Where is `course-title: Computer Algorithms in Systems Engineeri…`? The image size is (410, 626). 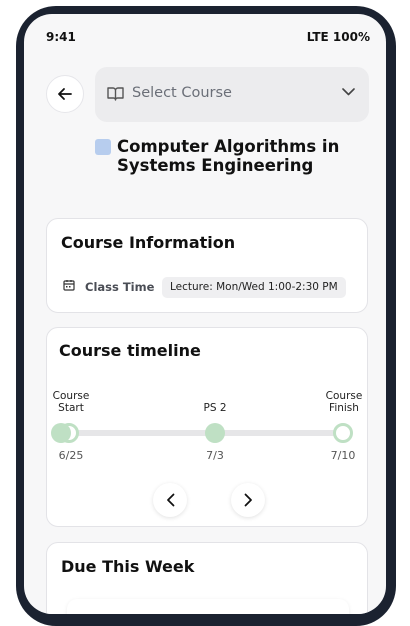
course-title: Computer Algorithms in Systems Engineeri… is located at coordinates (228, 156).